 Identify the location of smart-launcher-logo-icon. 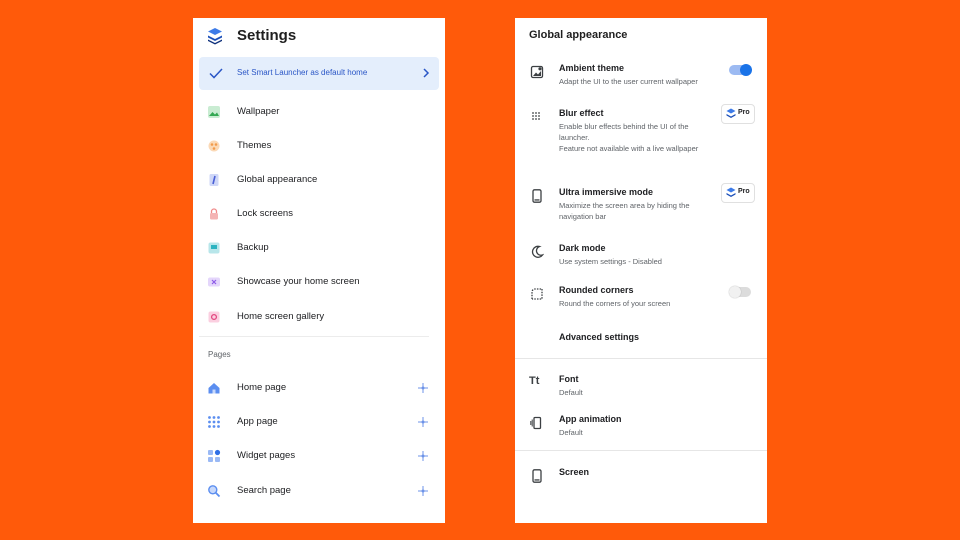
(215, 36).